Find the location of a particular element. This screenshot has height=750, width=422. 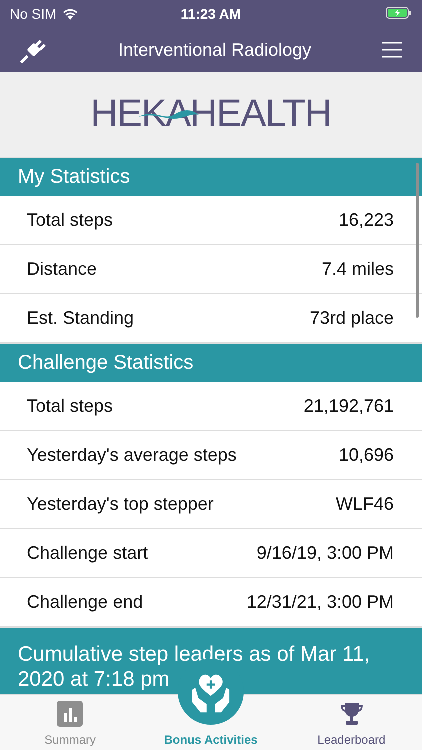

stat-value: 7.4 miles is located at coordinates (358, 269).